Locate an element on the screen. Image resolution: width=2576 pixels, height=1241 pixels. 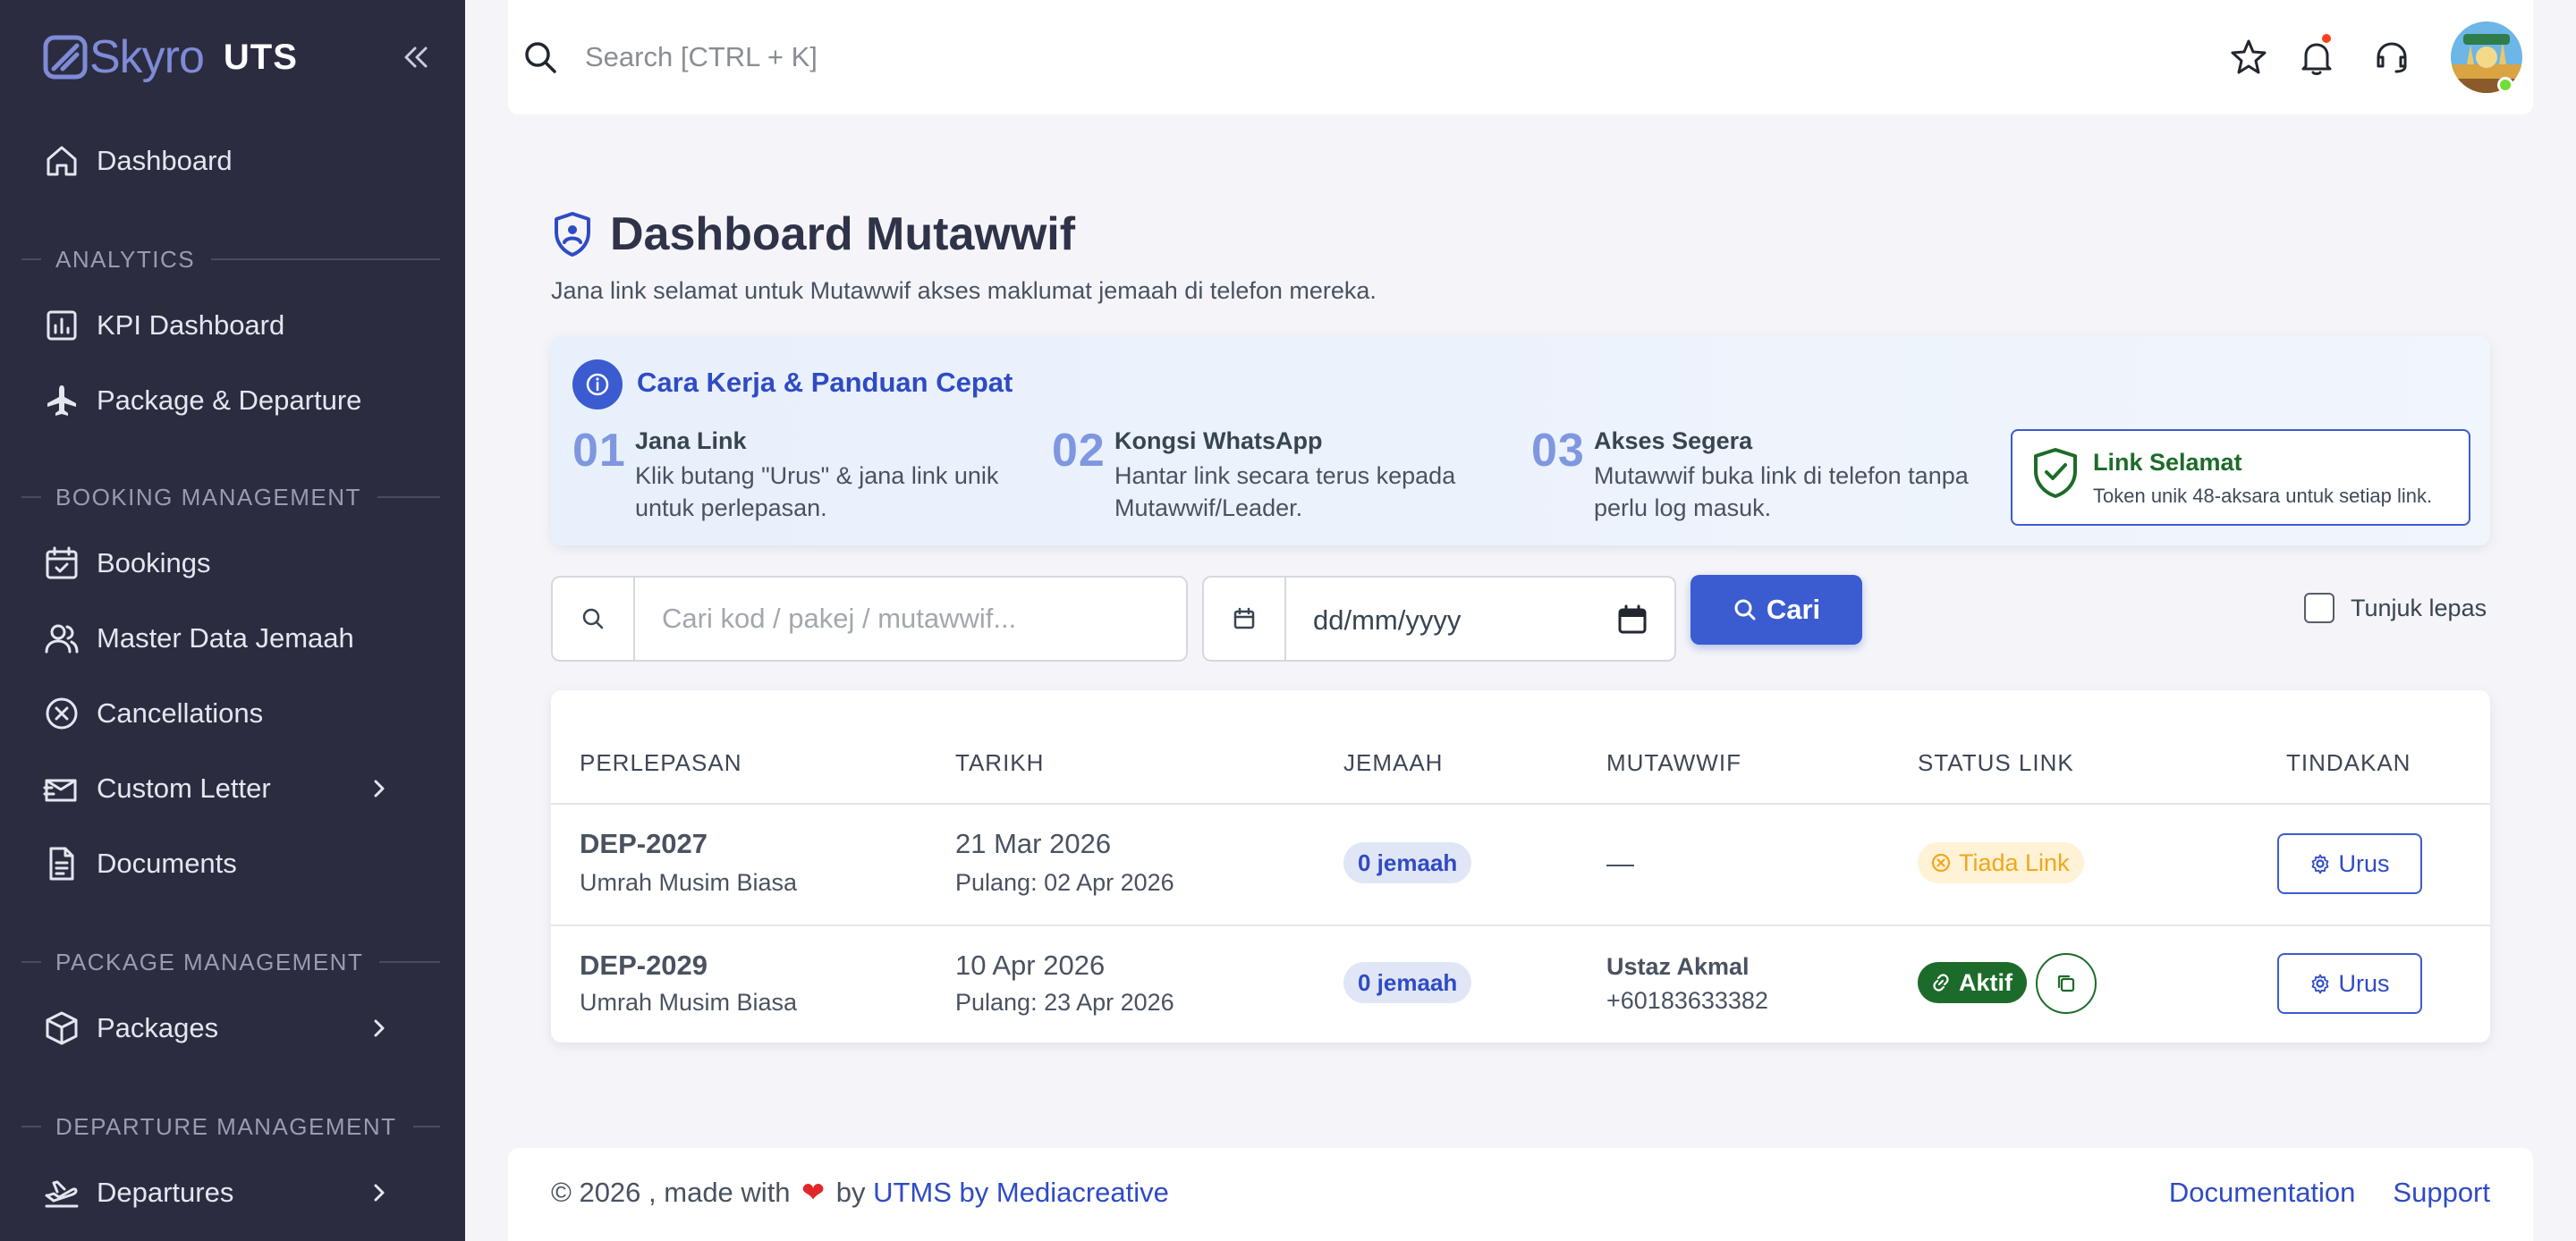
step-title: Jana Link is located at coordinates (691, 440).